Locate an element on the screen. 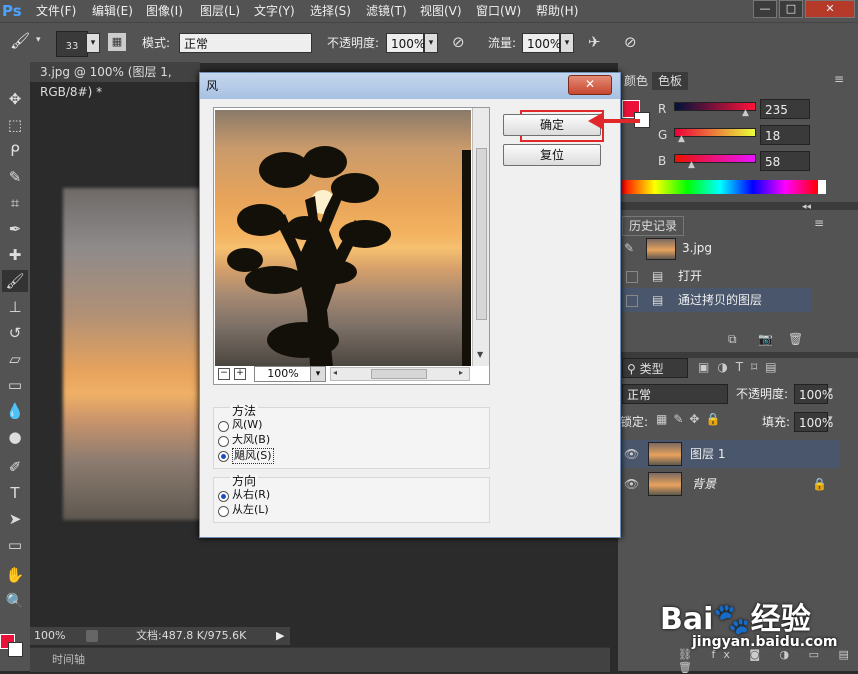 This screenshot has width=858, height=674. layer-opacity-input: 100% is located at coordinates (813, 394).